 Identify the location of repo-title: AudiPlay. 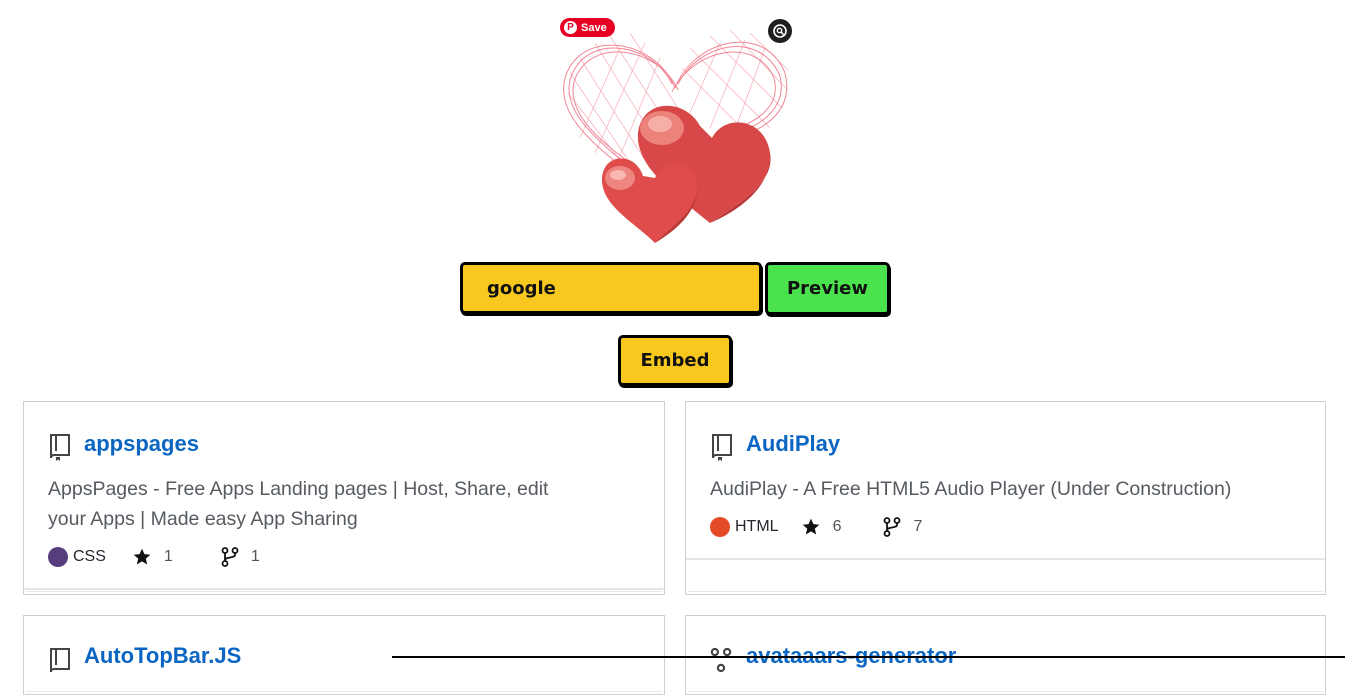
(793, 444).